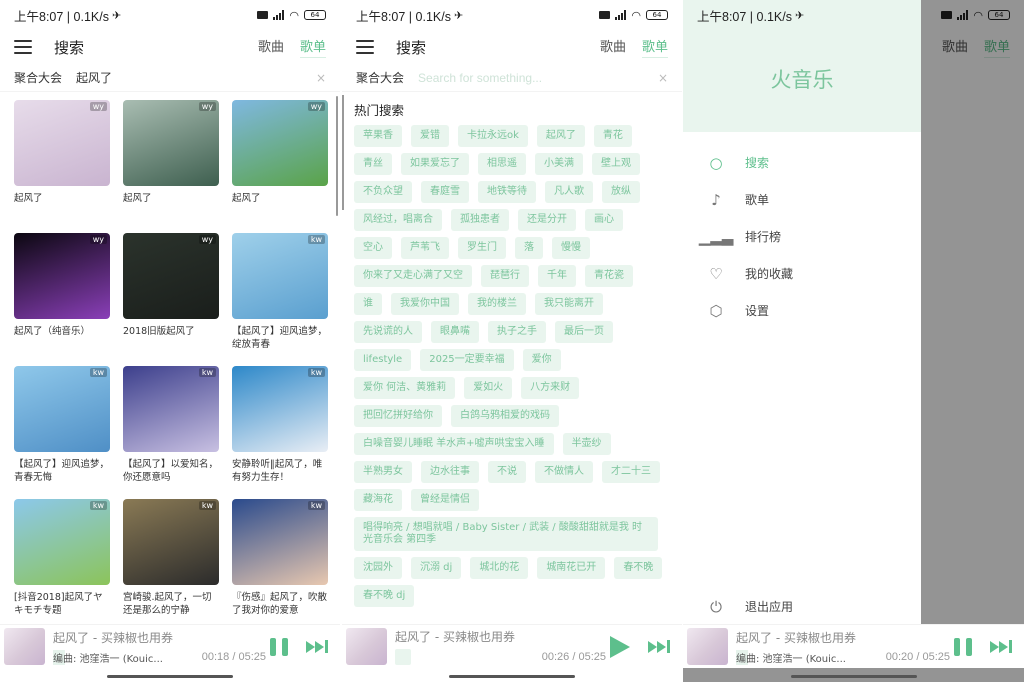  Describe the element at coordinates (550, 388) in the screenshot. I see `hot-search-tag: 八方来财` at that location.